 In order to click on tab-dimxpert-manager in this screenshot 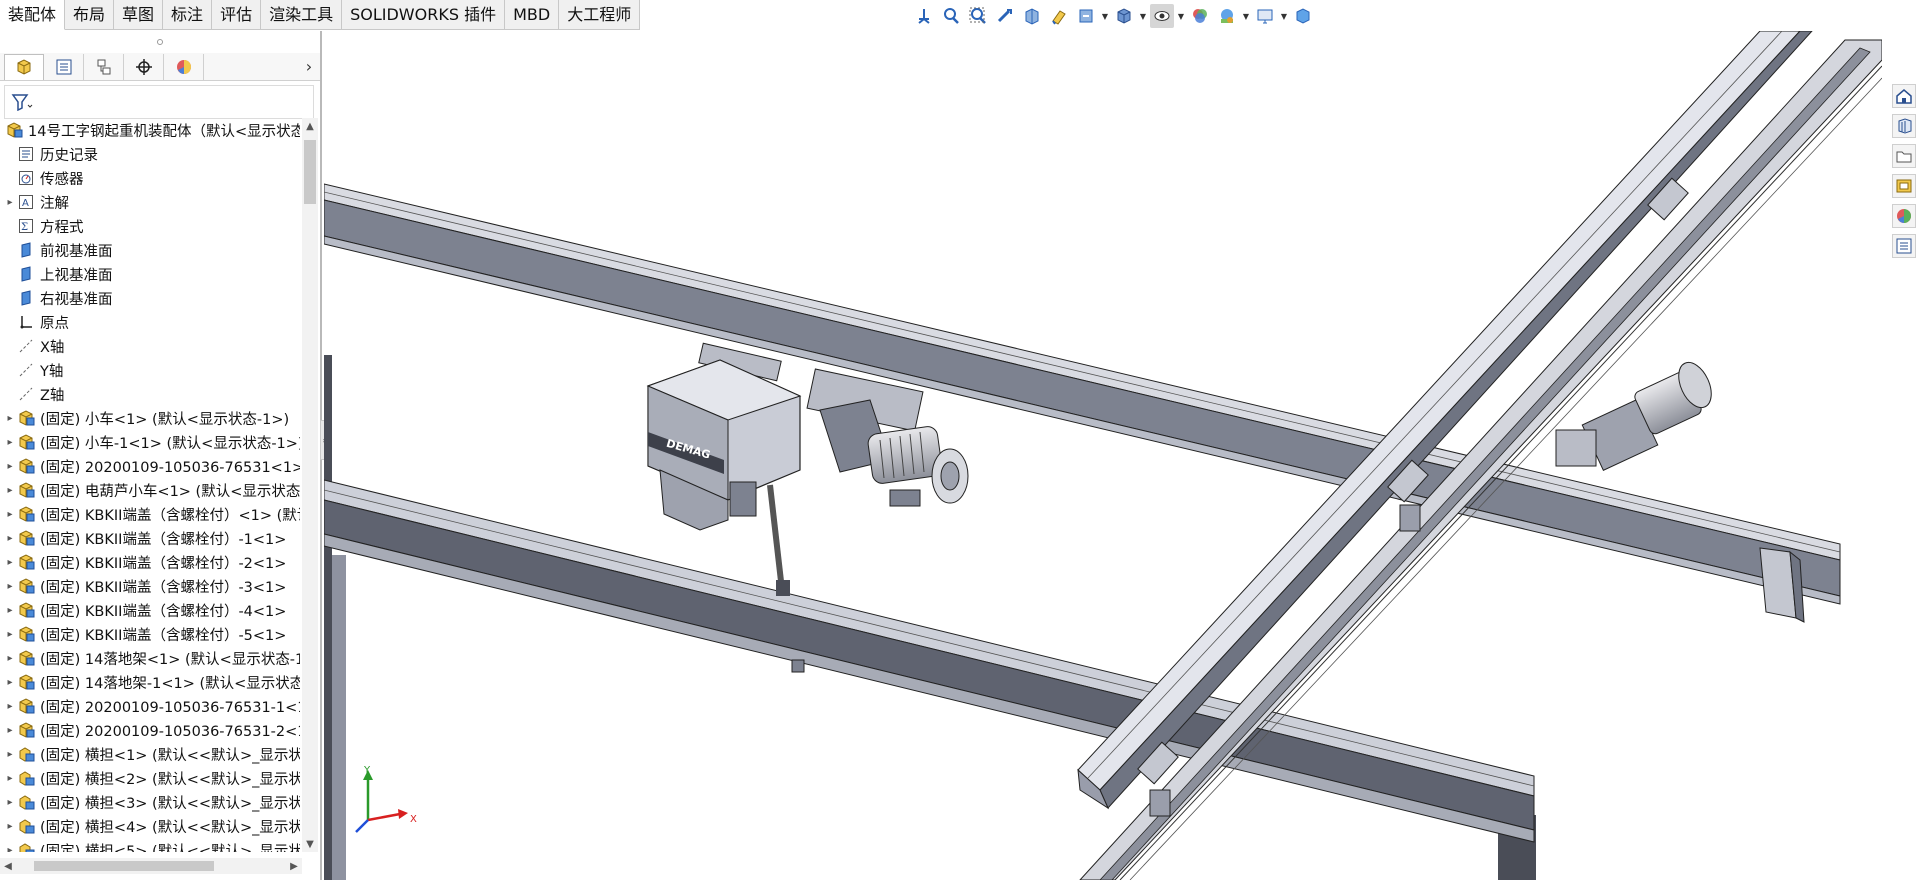, I will do `click(144, 66)`.